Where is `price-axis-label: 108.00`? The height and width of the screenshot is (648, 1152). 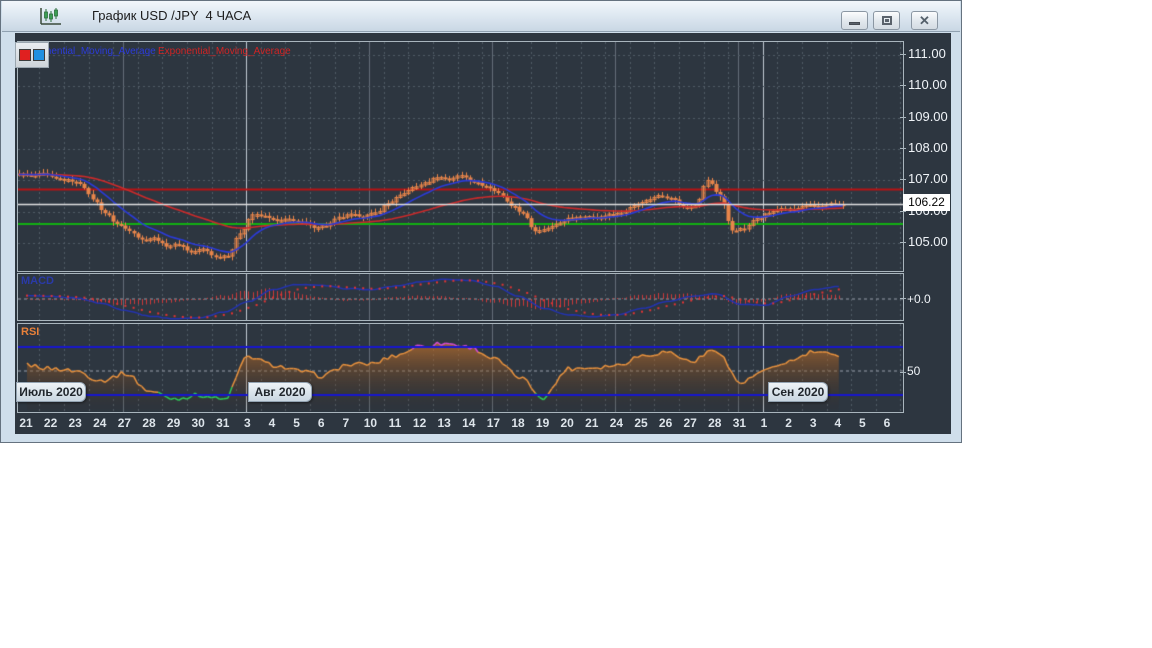
price-axis-label: 108.00 is located at coordinates (928, 147).